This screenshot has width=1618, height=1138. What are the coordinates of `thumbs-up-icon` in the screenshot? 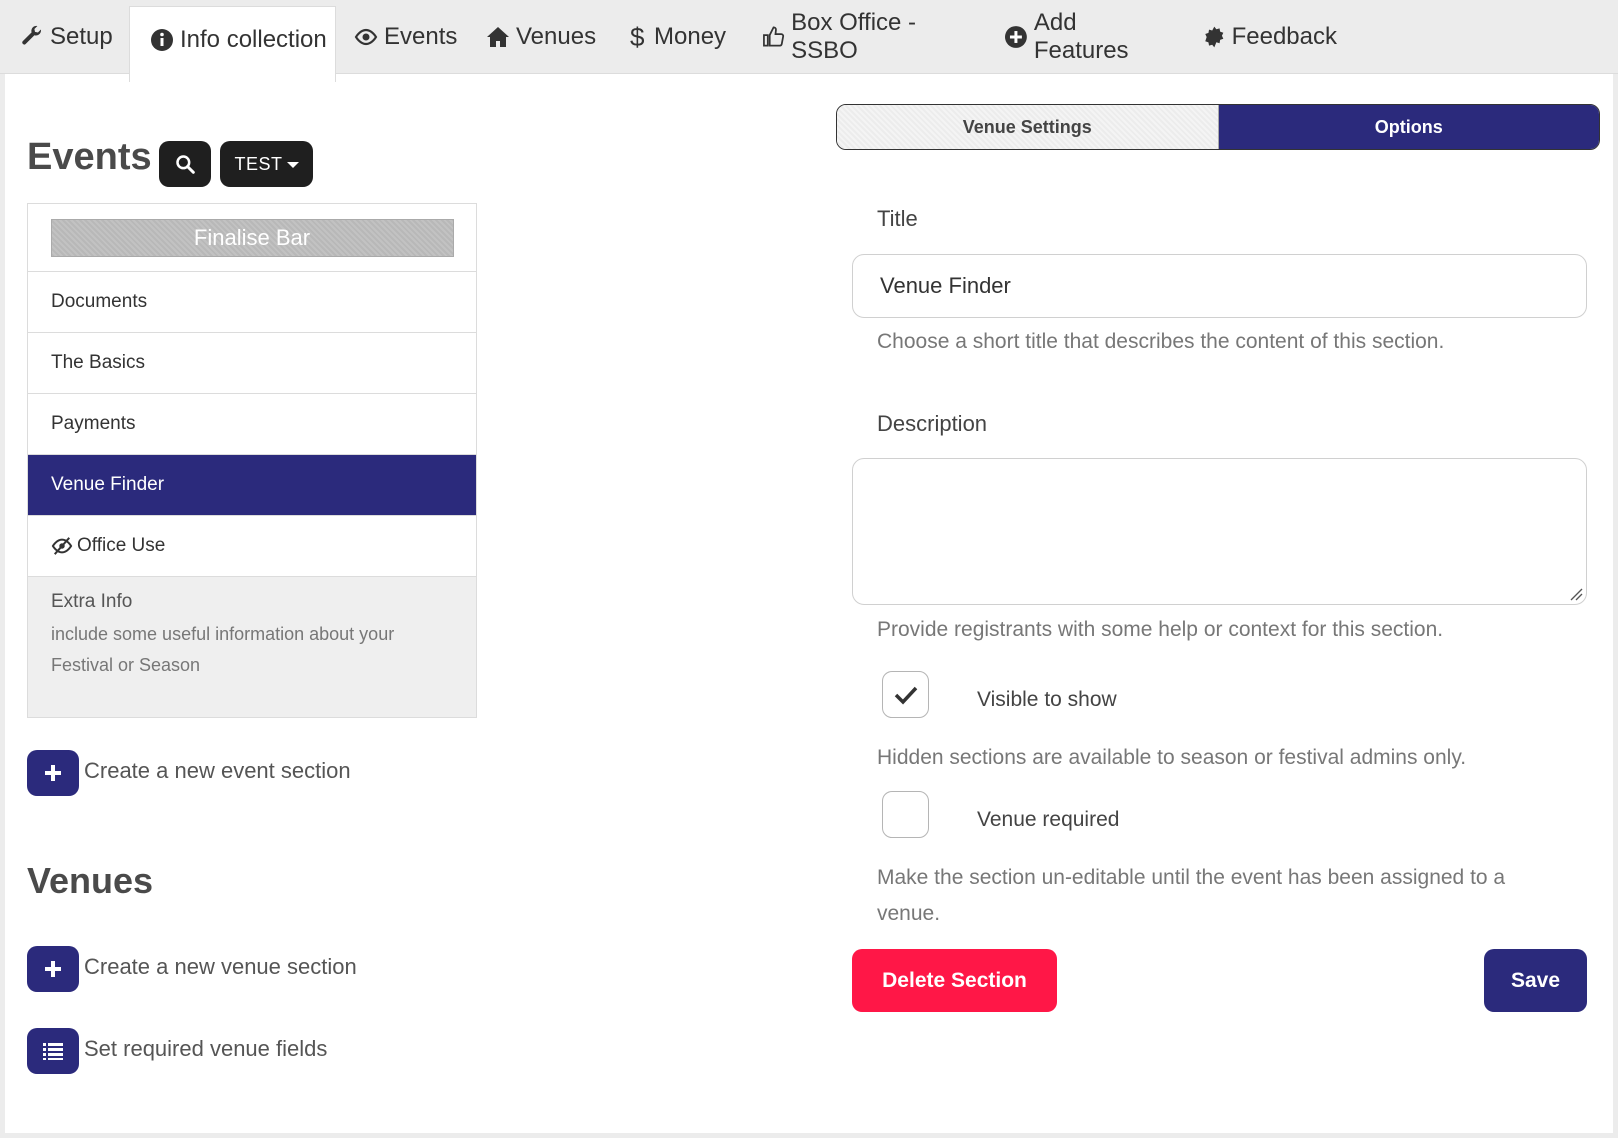 It's located at (774, 36).